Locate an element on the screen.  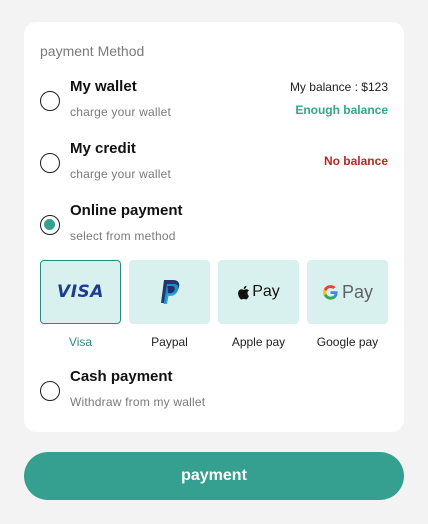
apple-icon is located at coordinates (244, 292).